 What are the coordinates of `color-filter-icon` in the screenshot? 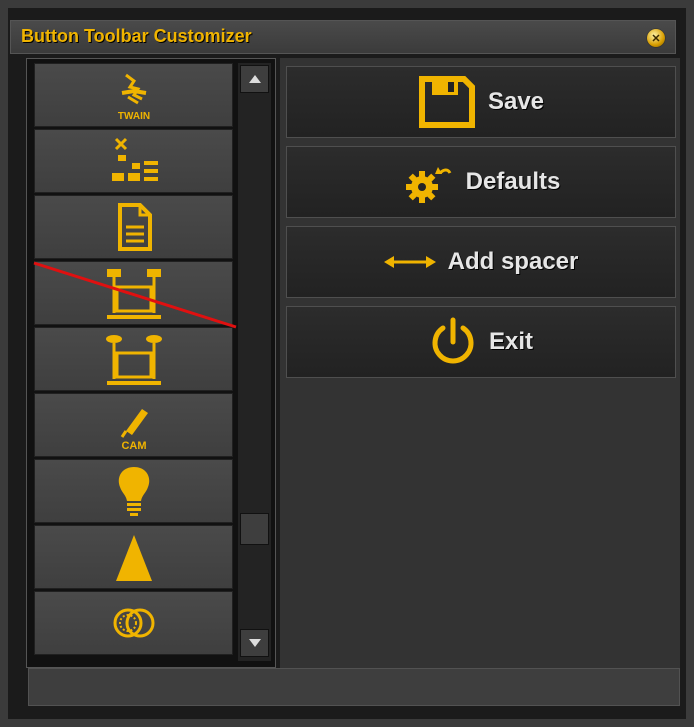 It's located at (133, 623).